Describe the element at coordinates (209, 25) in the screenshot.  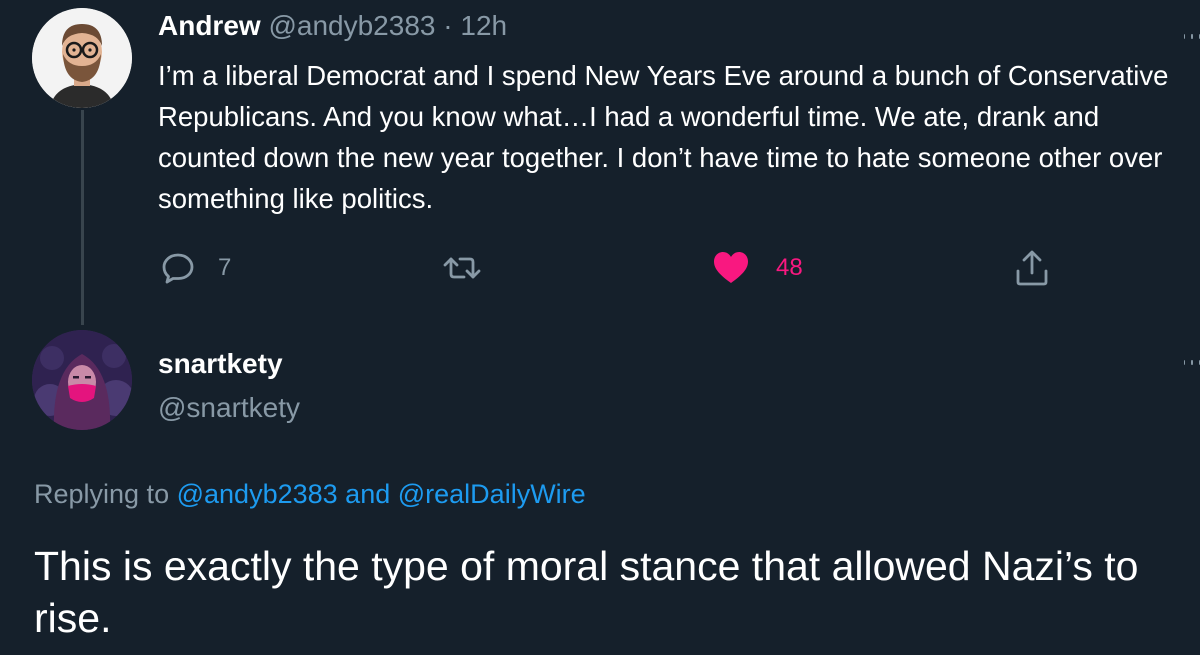
I see `tweet1-author-name: Andrew` at that location.